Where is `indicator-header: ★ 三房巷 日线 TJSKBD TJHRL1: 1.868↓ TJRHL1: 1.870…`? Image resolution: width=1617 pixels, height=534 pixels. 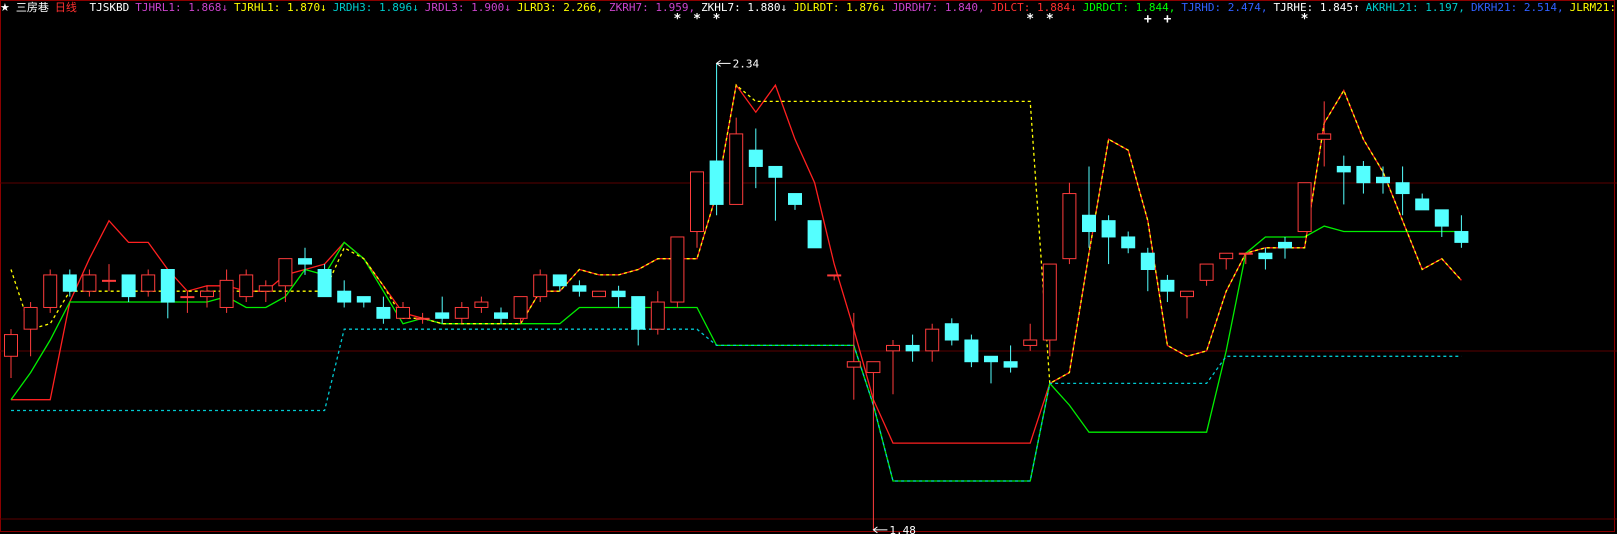
indicator-header: ★ 三房巷 日线 TJSKBD TJHRL1: 1.868↓ TJRHL1: 1.870… is located at coordinates (808, 8).